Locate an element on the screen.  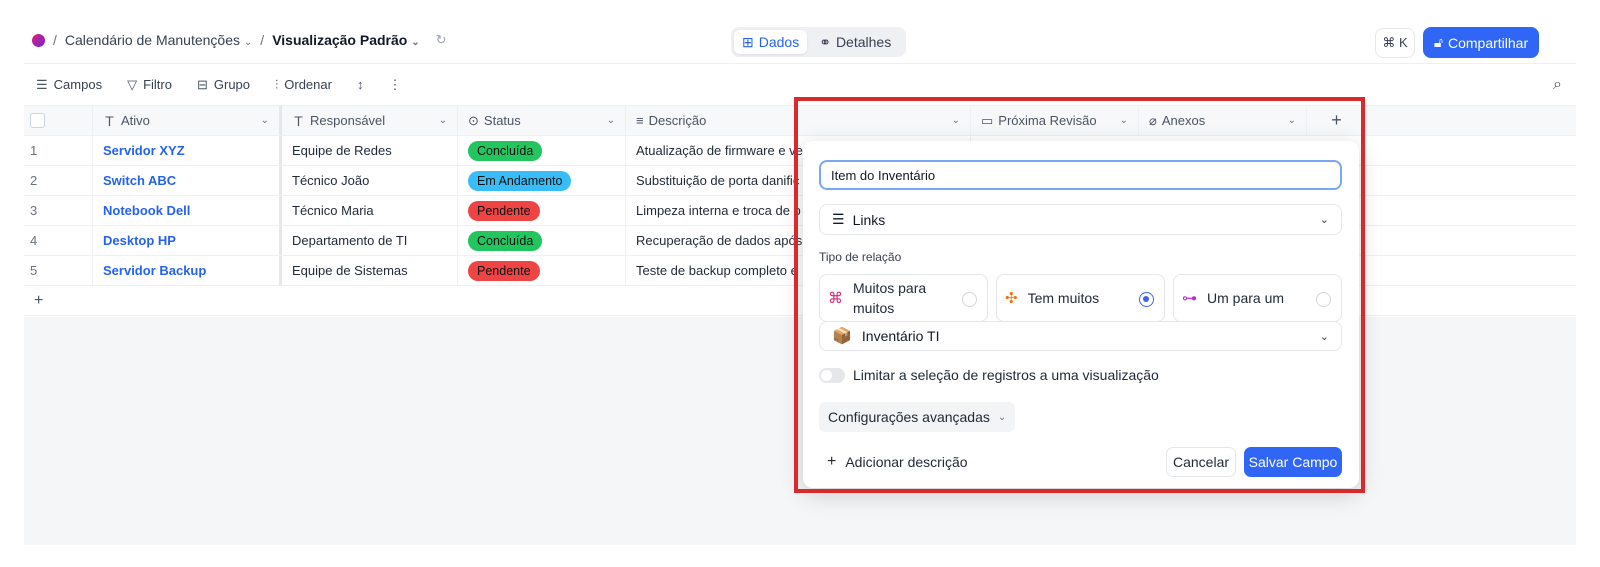
column-header-asset: Ｔ Ativo ⌄ is located at coordinates (187, 120).